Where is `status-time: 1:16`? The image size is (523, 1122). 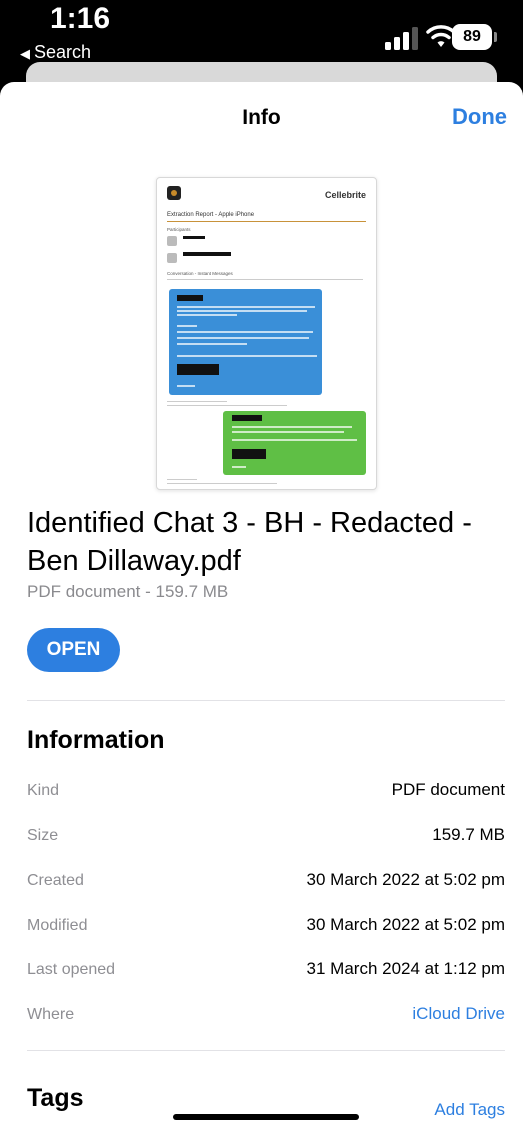
status-time: 1:16 is located at coordinates (80, 18).